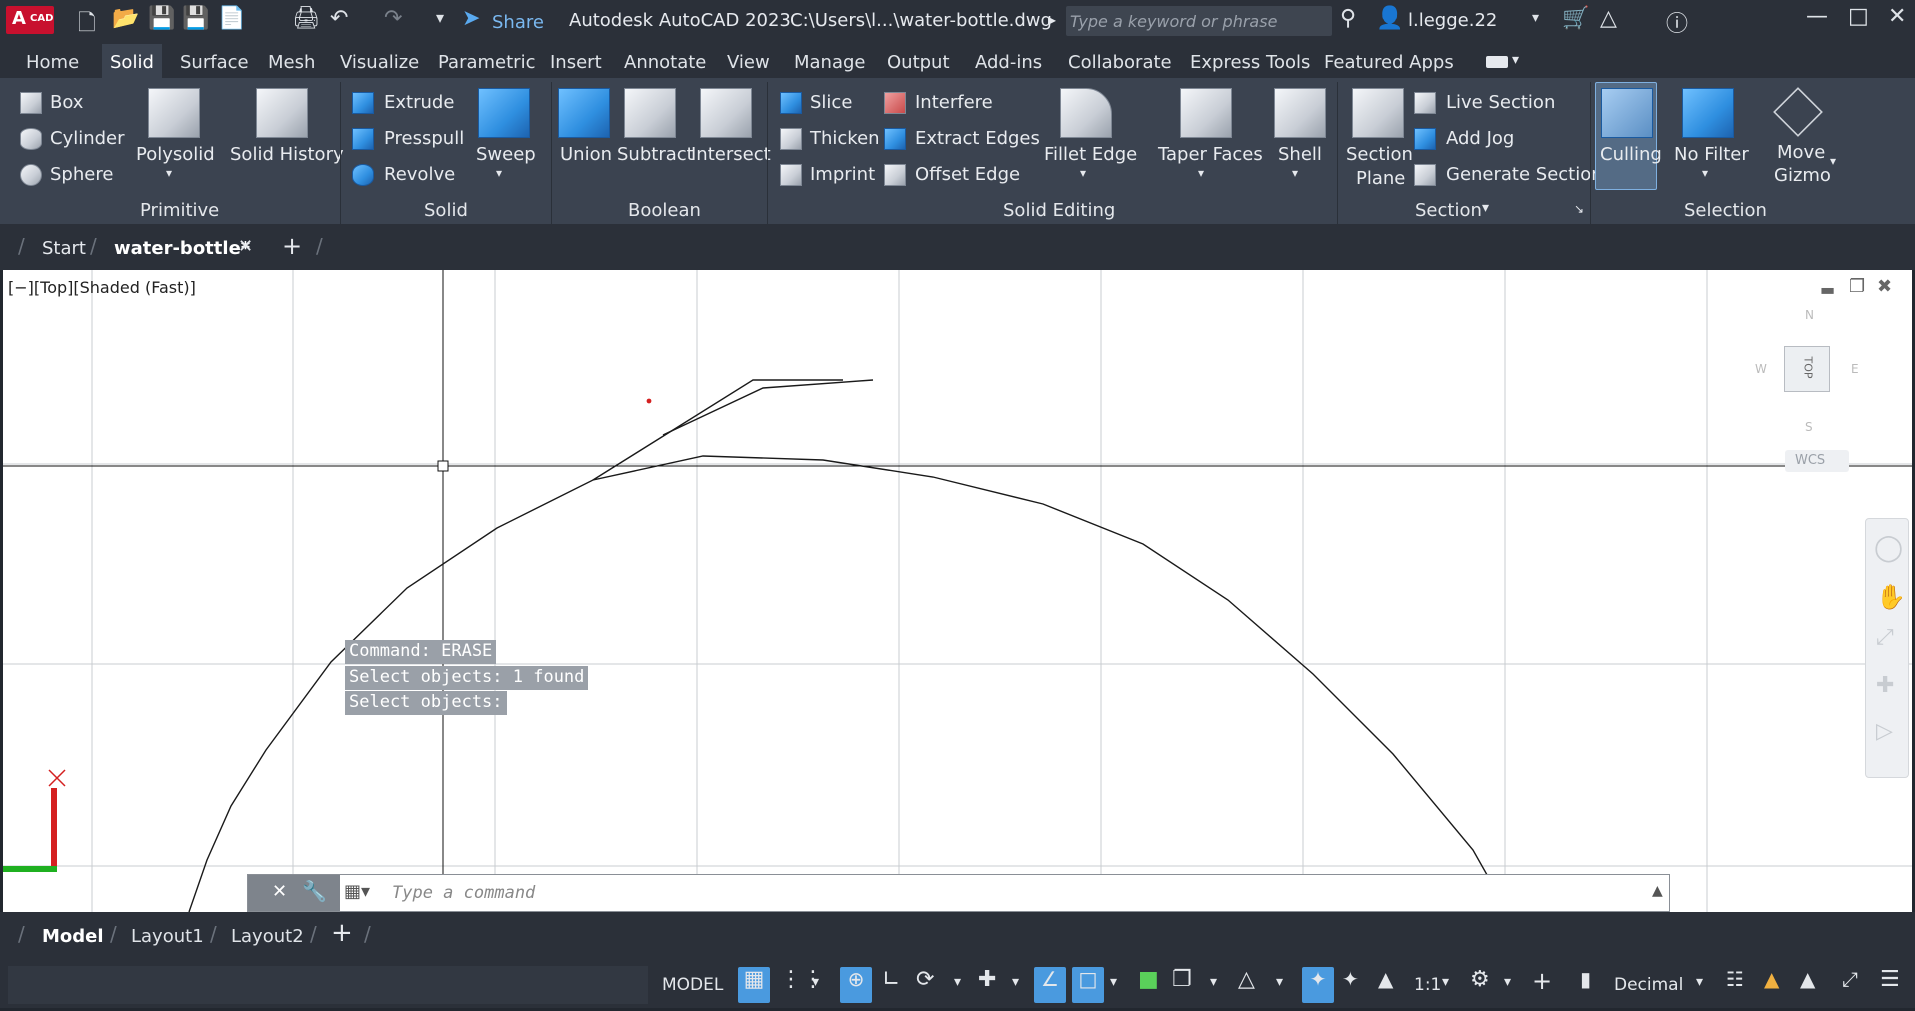  Describe the element at coordinates (1885, 637) in the screenshot. I see `zoom-extents-icon: ⤢` at that location.